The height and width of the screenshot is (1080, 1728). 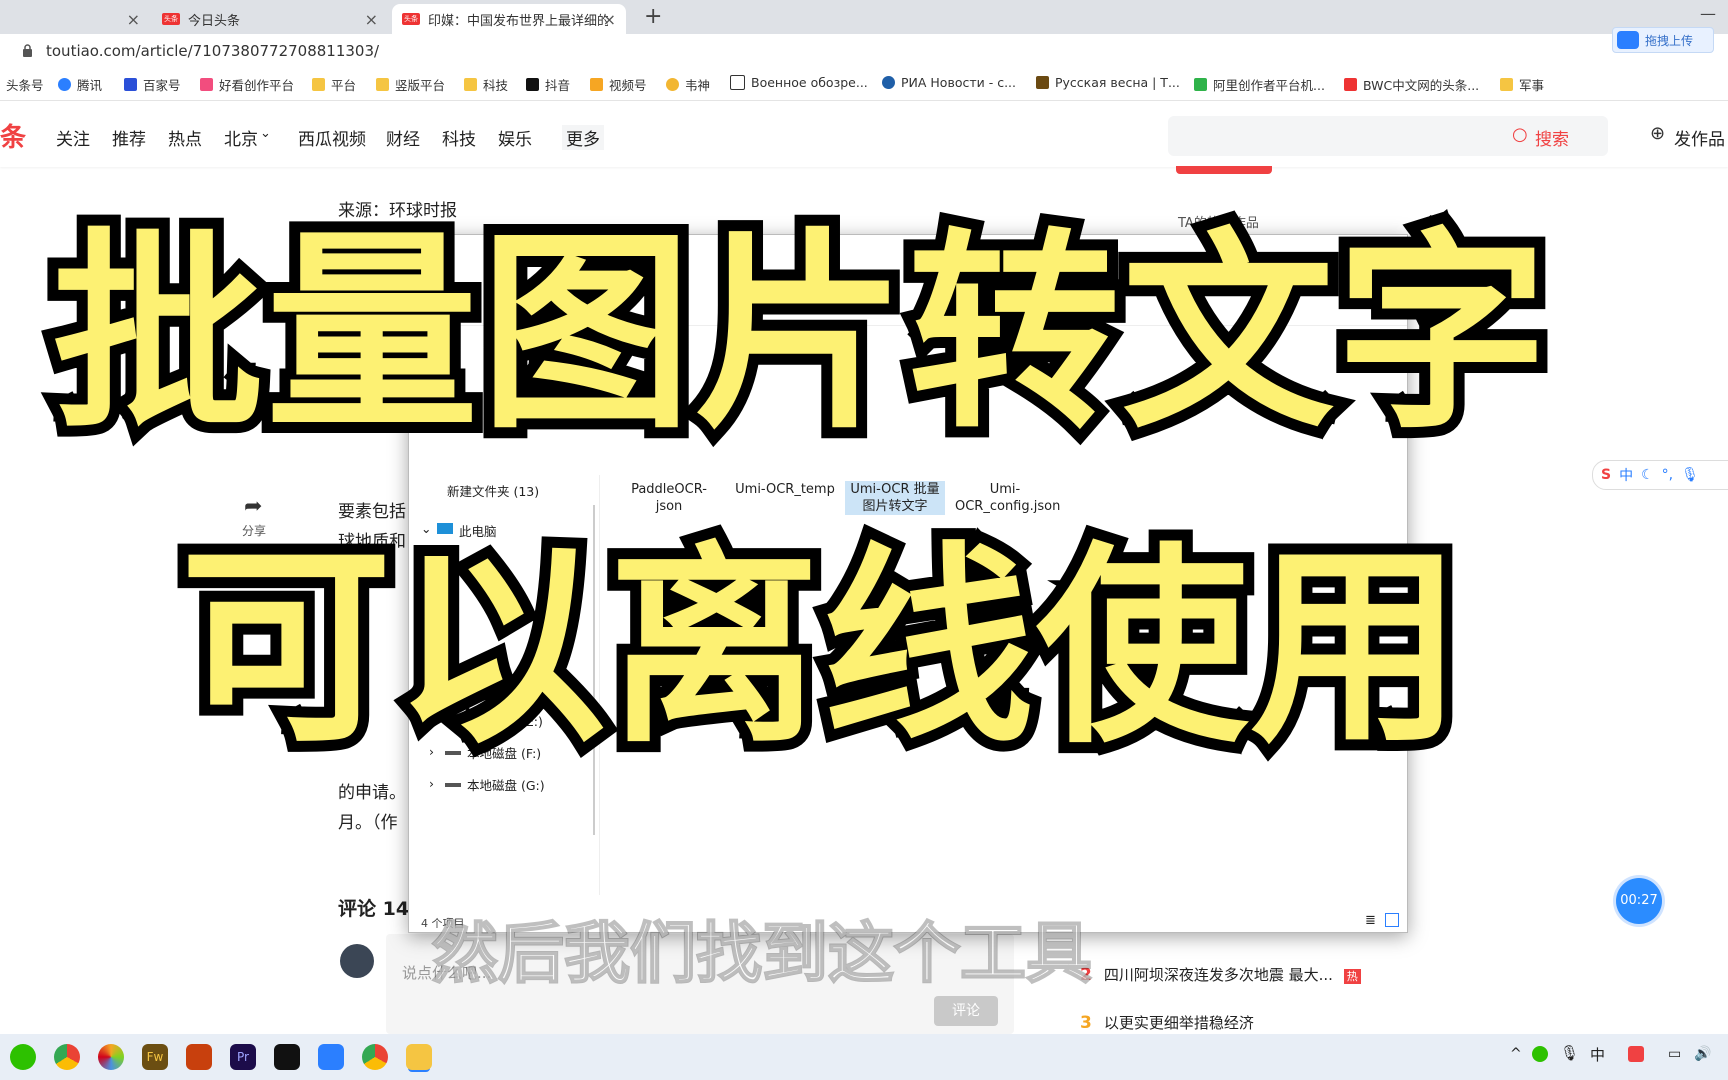 What do you see at coordinates (1370, 920) in the screenshot?
I see `details-view-icon: ≣` at bounding box center [1370, 920].